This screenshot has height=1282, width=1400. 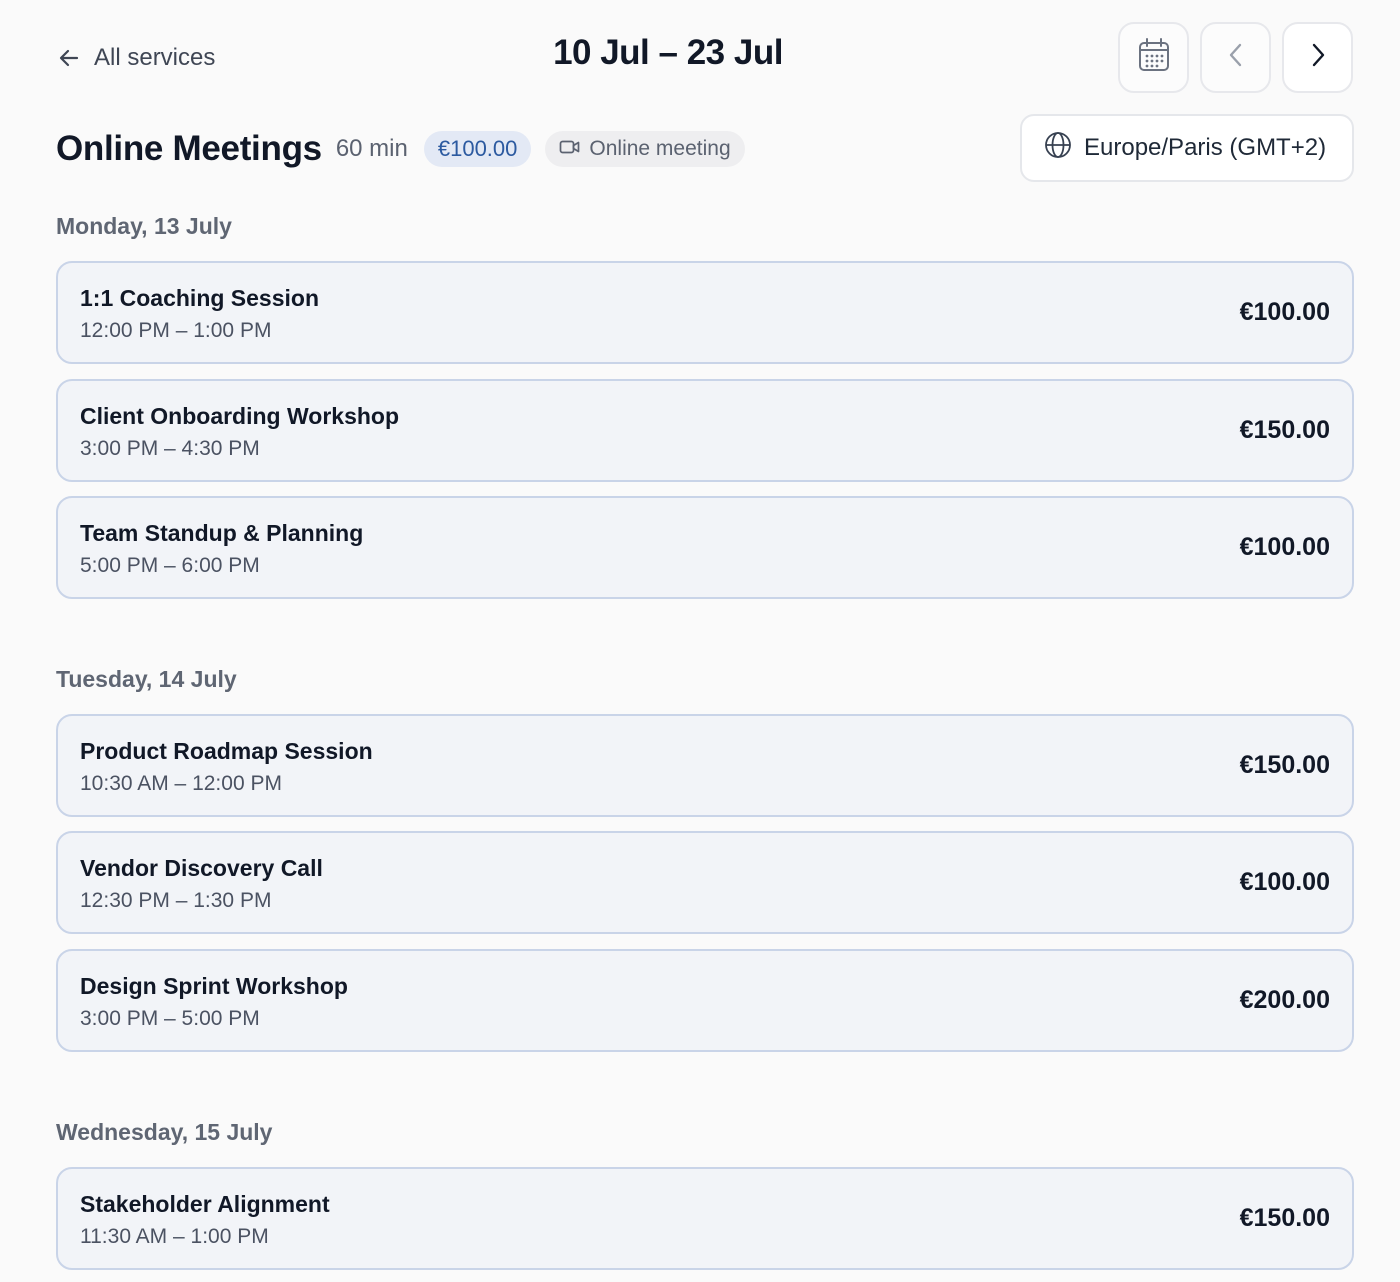 I want to click on all-services-link: All services, so click(x=135, y=58).